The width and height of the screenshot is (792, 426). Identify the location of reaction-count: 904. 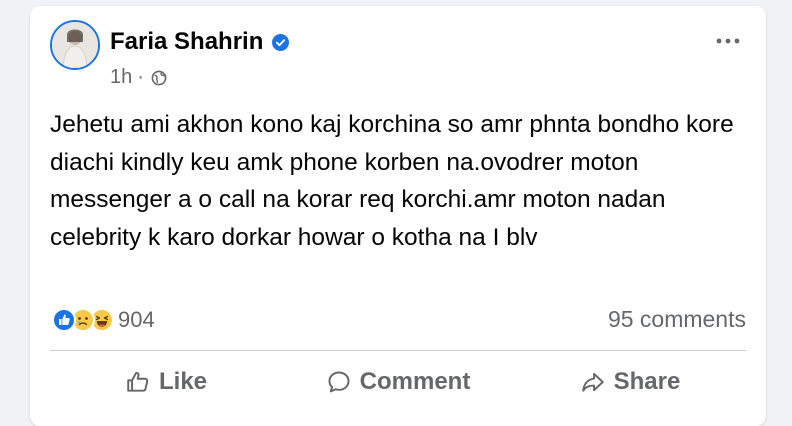
(136, 319).